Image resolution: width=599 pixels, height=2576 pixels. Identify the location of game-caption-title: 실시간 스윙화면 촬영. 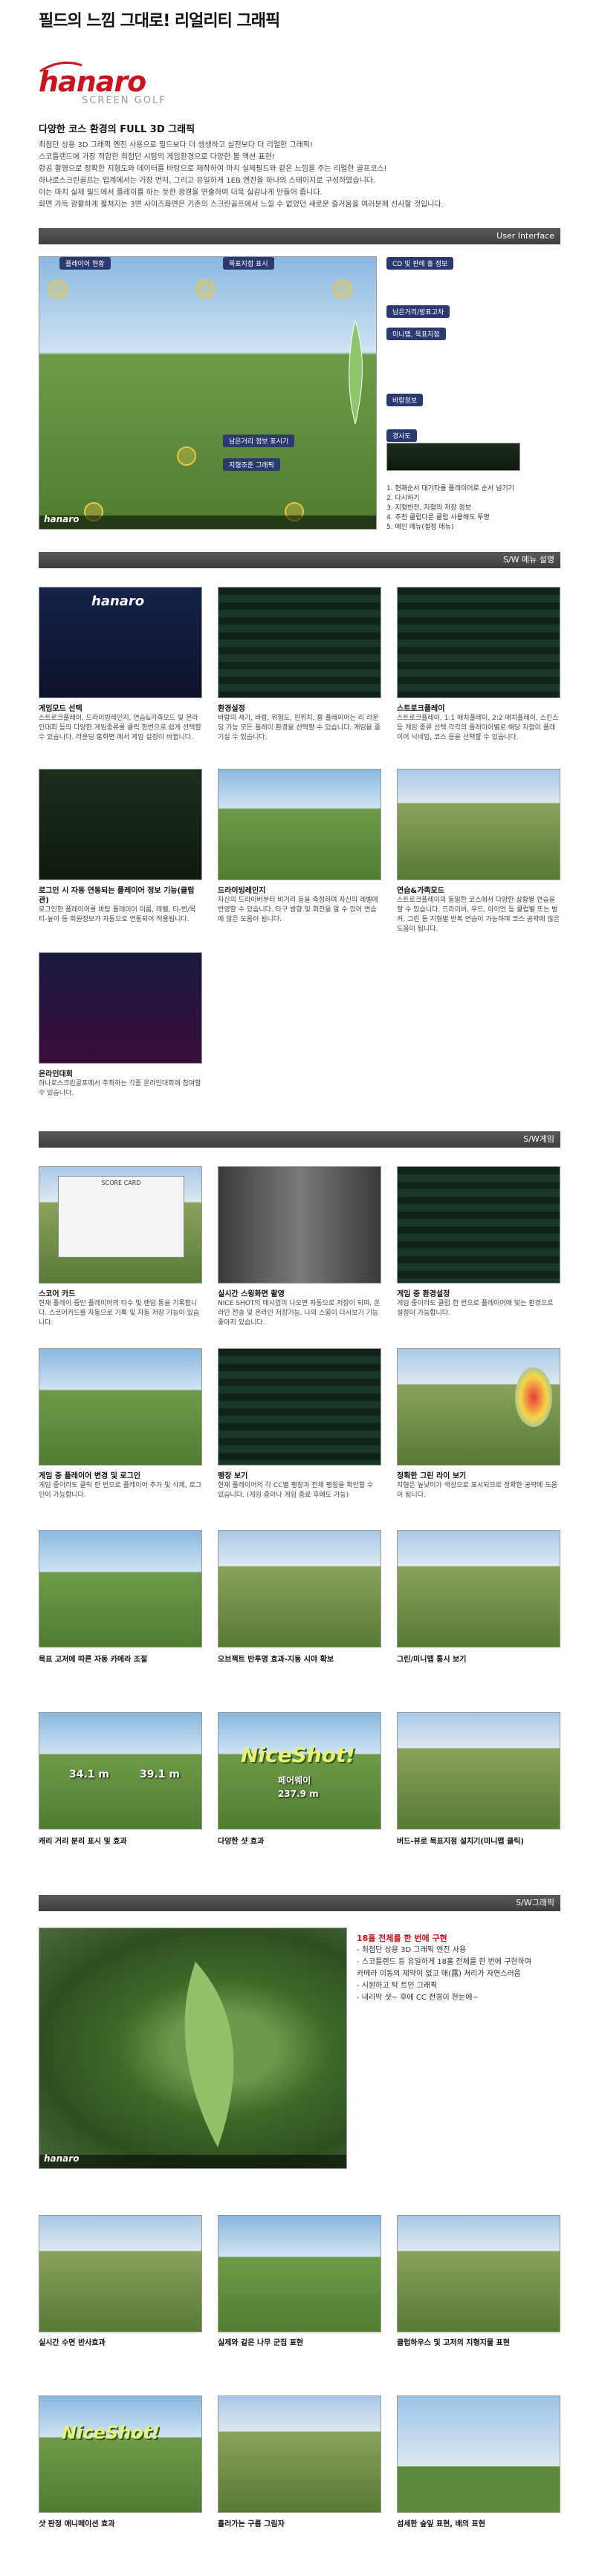
(251, 1294).